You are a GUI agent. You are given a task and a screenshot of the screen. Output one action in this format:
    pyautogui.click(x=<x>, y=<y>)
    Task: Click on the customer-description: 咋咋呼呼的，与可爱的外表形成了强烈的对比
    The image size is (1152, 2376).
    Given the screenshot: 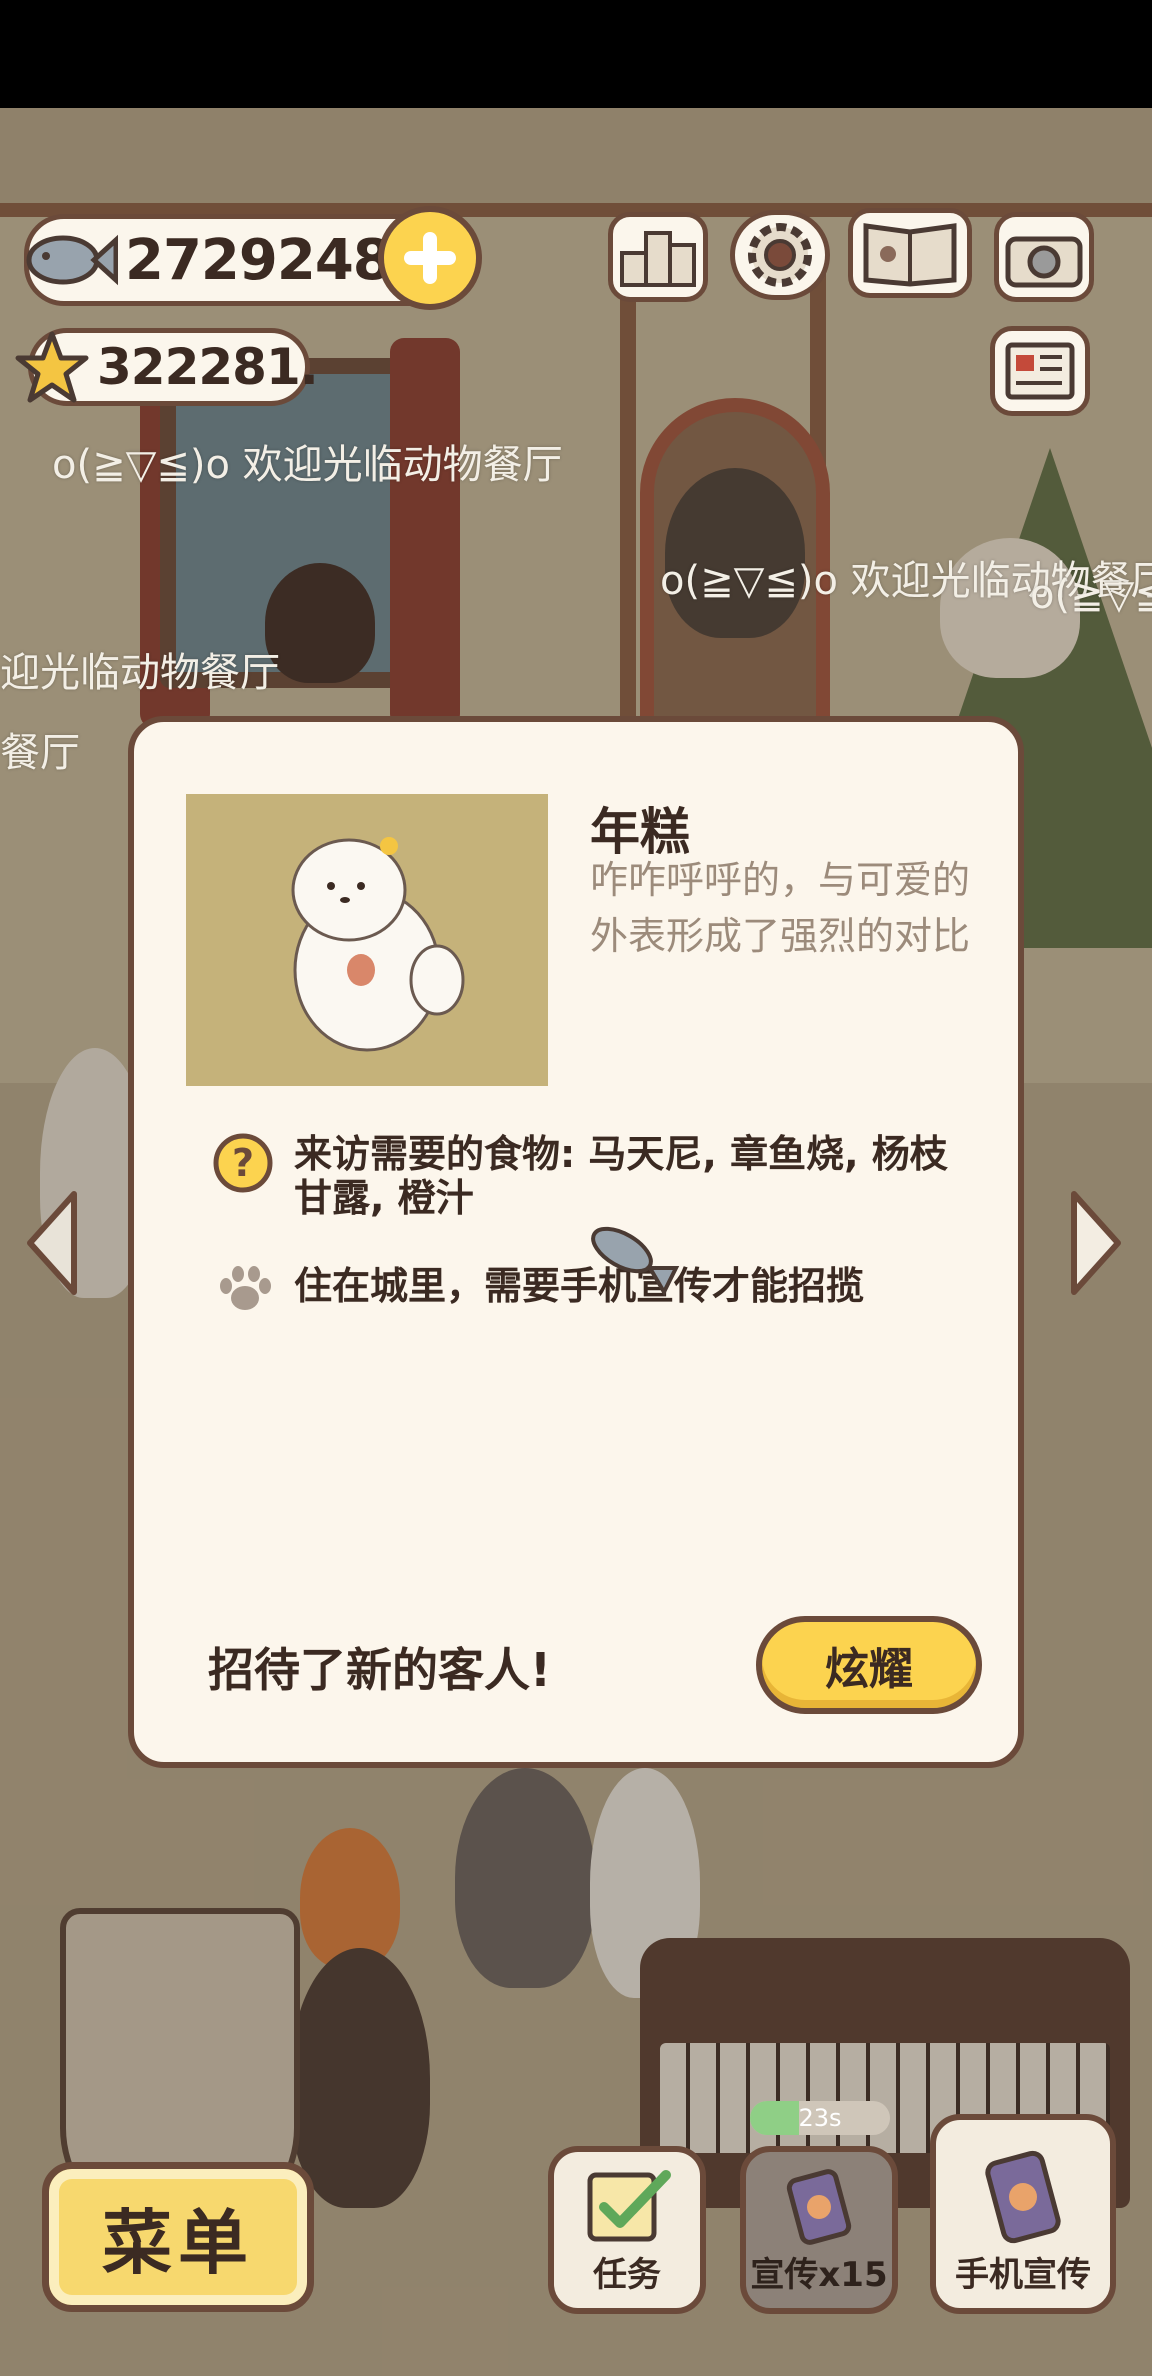 What is the action you would take?
    pyautogui.click(x=780, y=908)
    